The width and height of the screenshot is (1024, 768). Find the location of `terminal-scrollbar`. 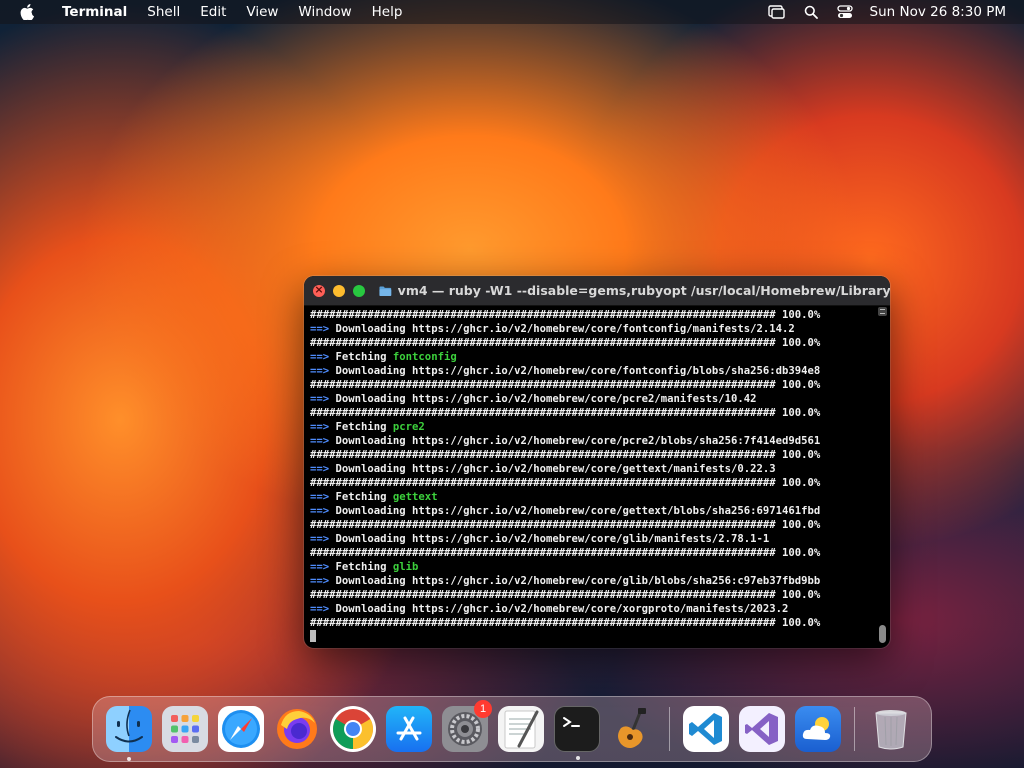

terminal-scrollbar is located at coordinates (882, 476).